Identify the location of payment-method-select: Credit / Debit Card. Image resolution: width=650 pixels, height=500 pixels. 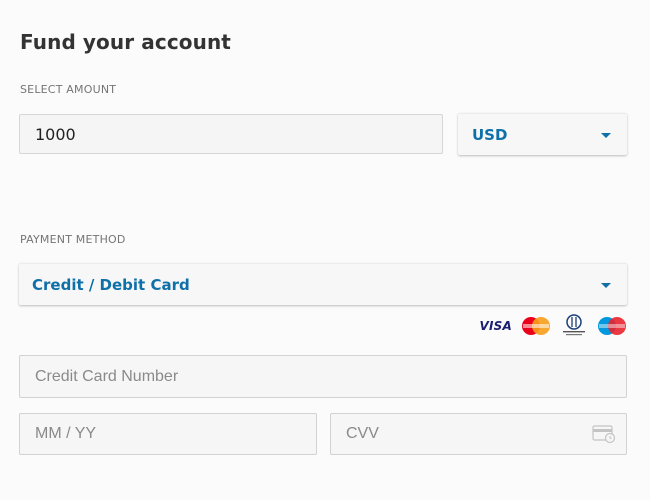
(323, 284).